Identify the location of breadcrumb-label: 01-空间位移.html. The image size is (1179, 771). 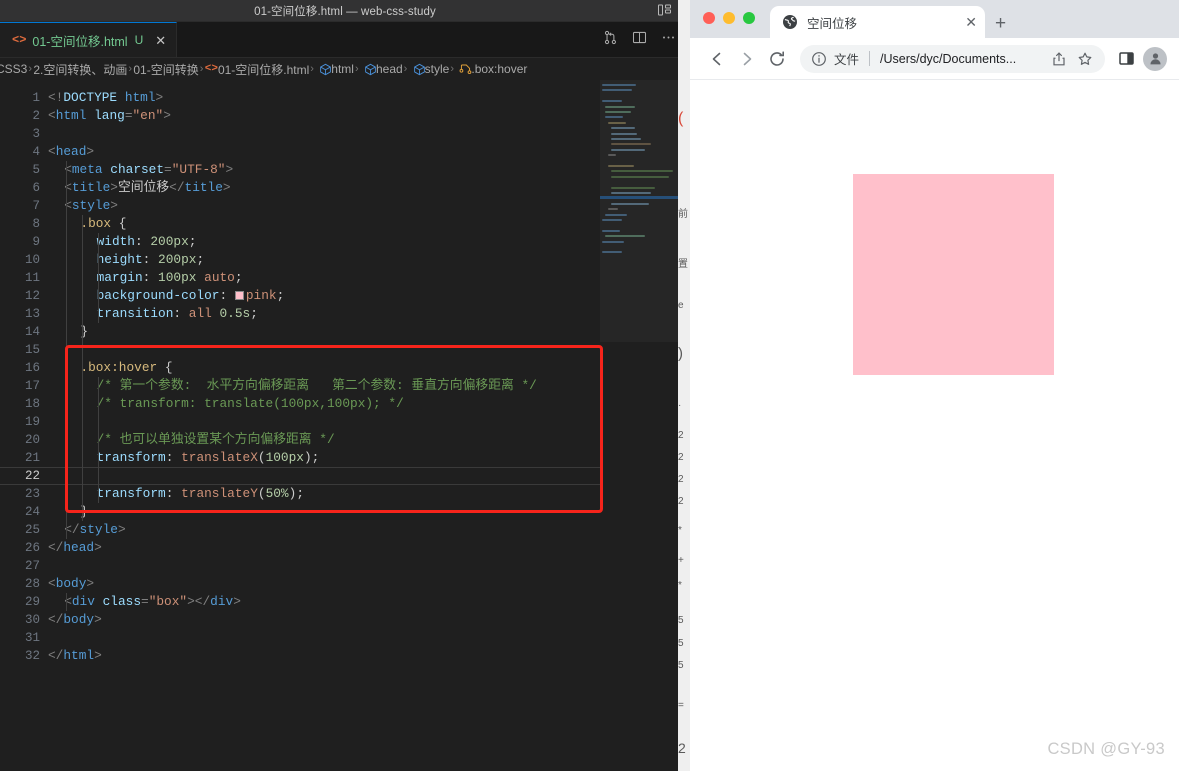
(263, 69).